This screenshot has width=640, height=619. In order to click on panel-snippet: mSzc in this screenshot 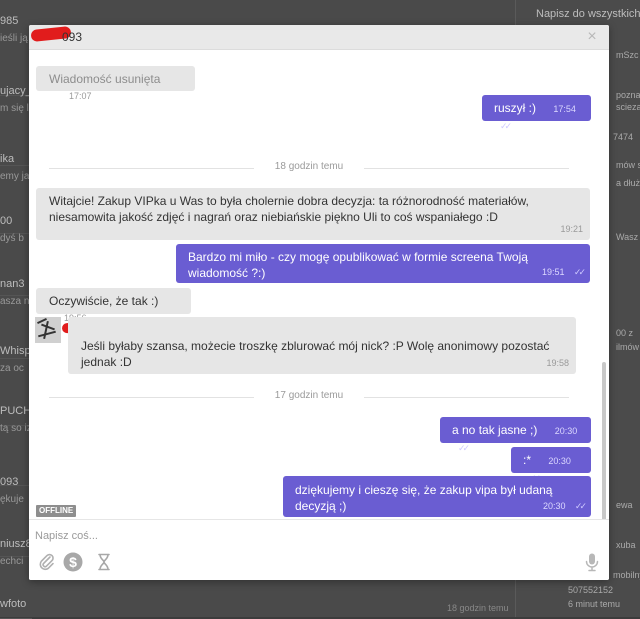, I will do `click(627, 55)`.